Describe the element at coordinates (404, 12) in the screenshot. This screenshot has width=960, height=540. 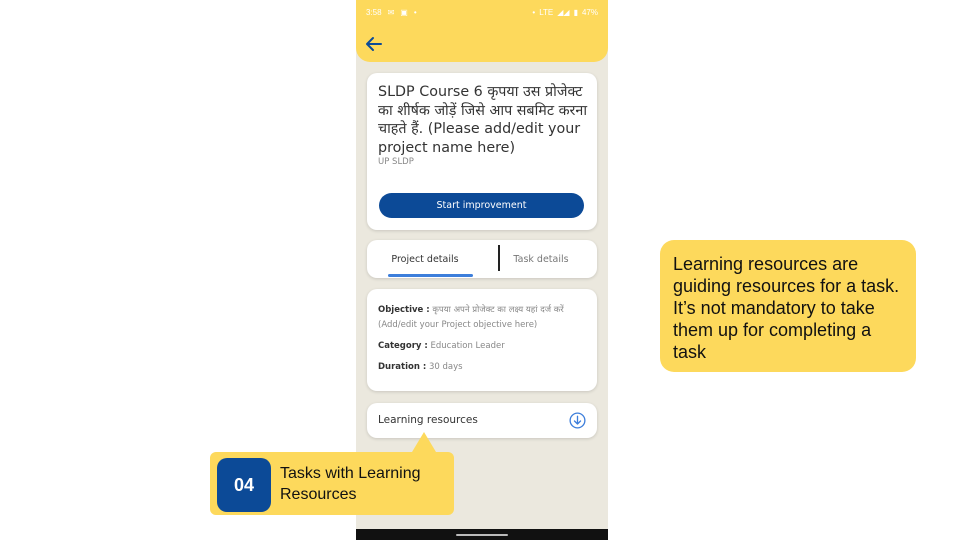
I see `notification-icon: ▣` at that location.